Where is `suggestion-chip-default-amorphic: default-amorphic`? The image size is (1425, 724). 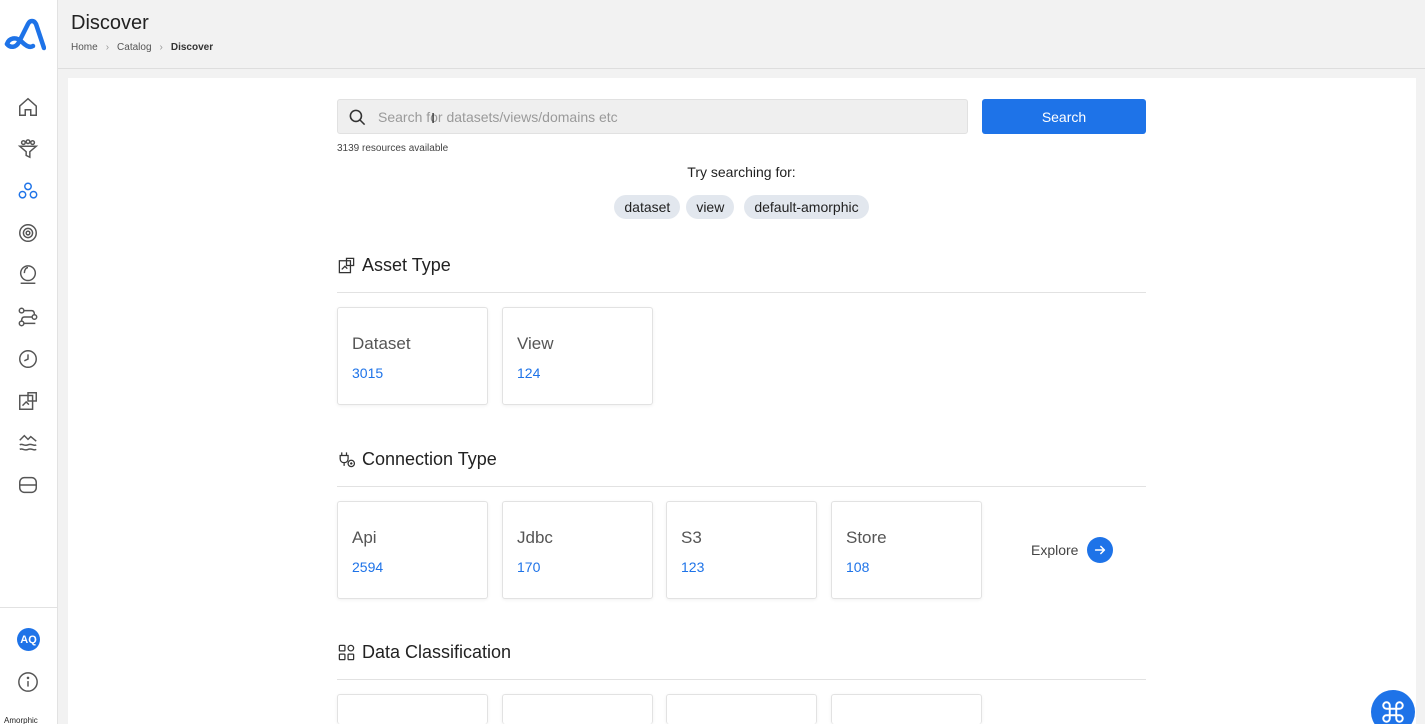
suggestion-chip-default-amorphic: default-amorphic is located at coordinates (806, 207).